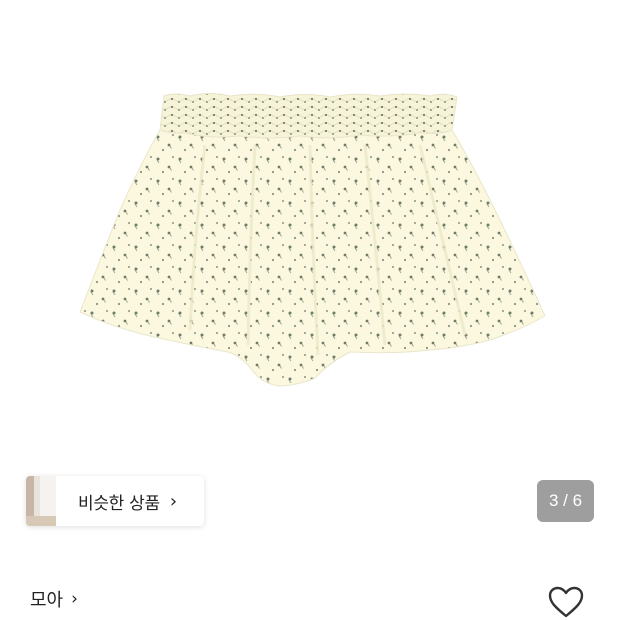 This screenshot has height=620, width=620. What do you see at coordinates (47, 600) in the screenshot?
I see `store-name: 모아` at bounding box center [47, 600].